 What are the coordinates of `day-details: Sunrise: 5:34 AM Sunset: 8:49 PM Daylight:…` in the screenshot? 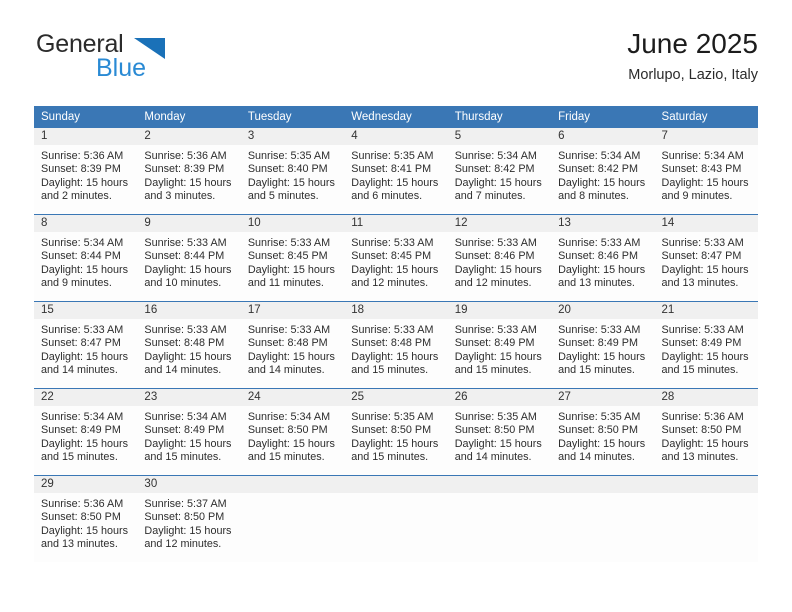 It's located at (85, 440).